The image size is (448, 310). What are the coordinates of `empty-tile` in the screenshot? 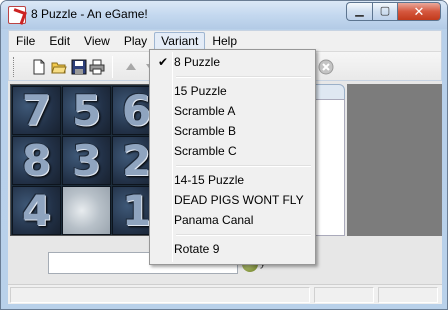 It's located at (86, 210).